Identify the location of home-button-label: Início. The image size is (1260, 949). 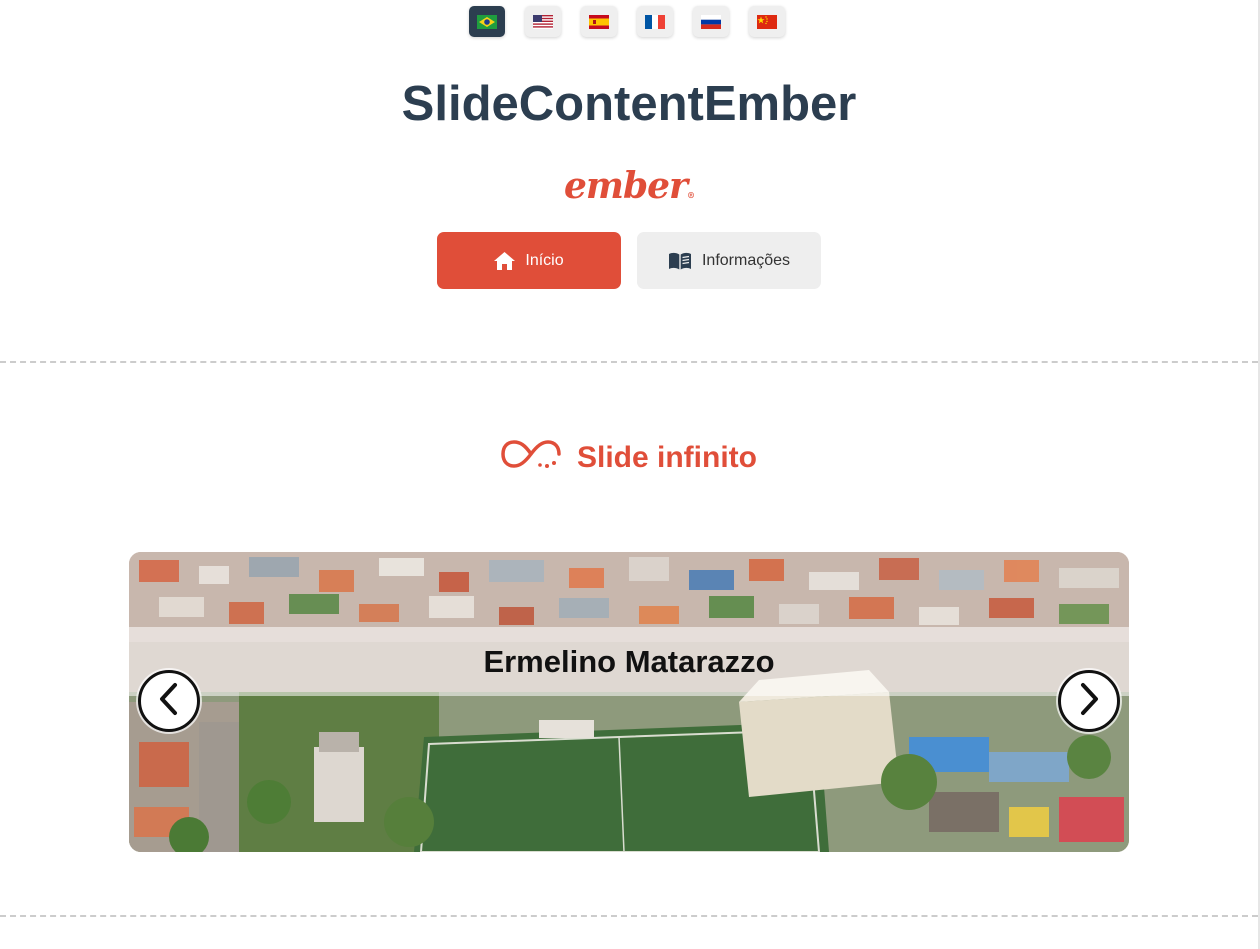
(544, 260).